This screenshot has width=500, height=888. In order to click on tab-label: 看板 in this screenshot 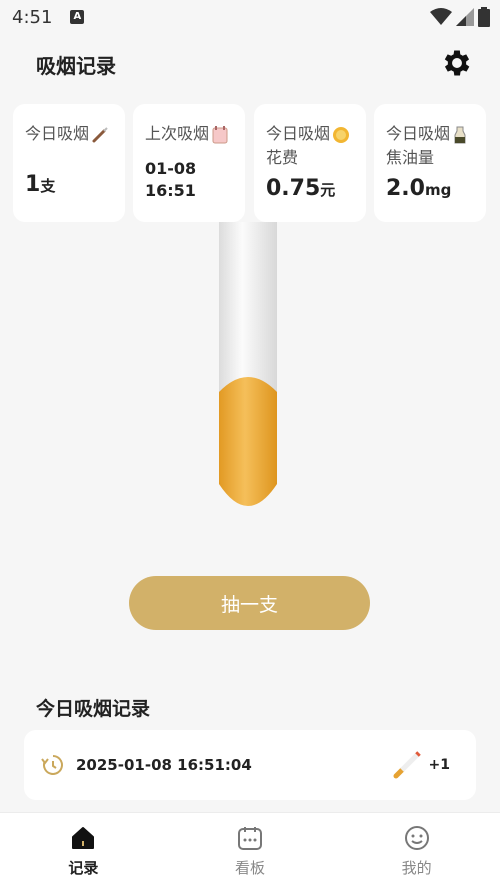, I will do `click(250, 868)`.